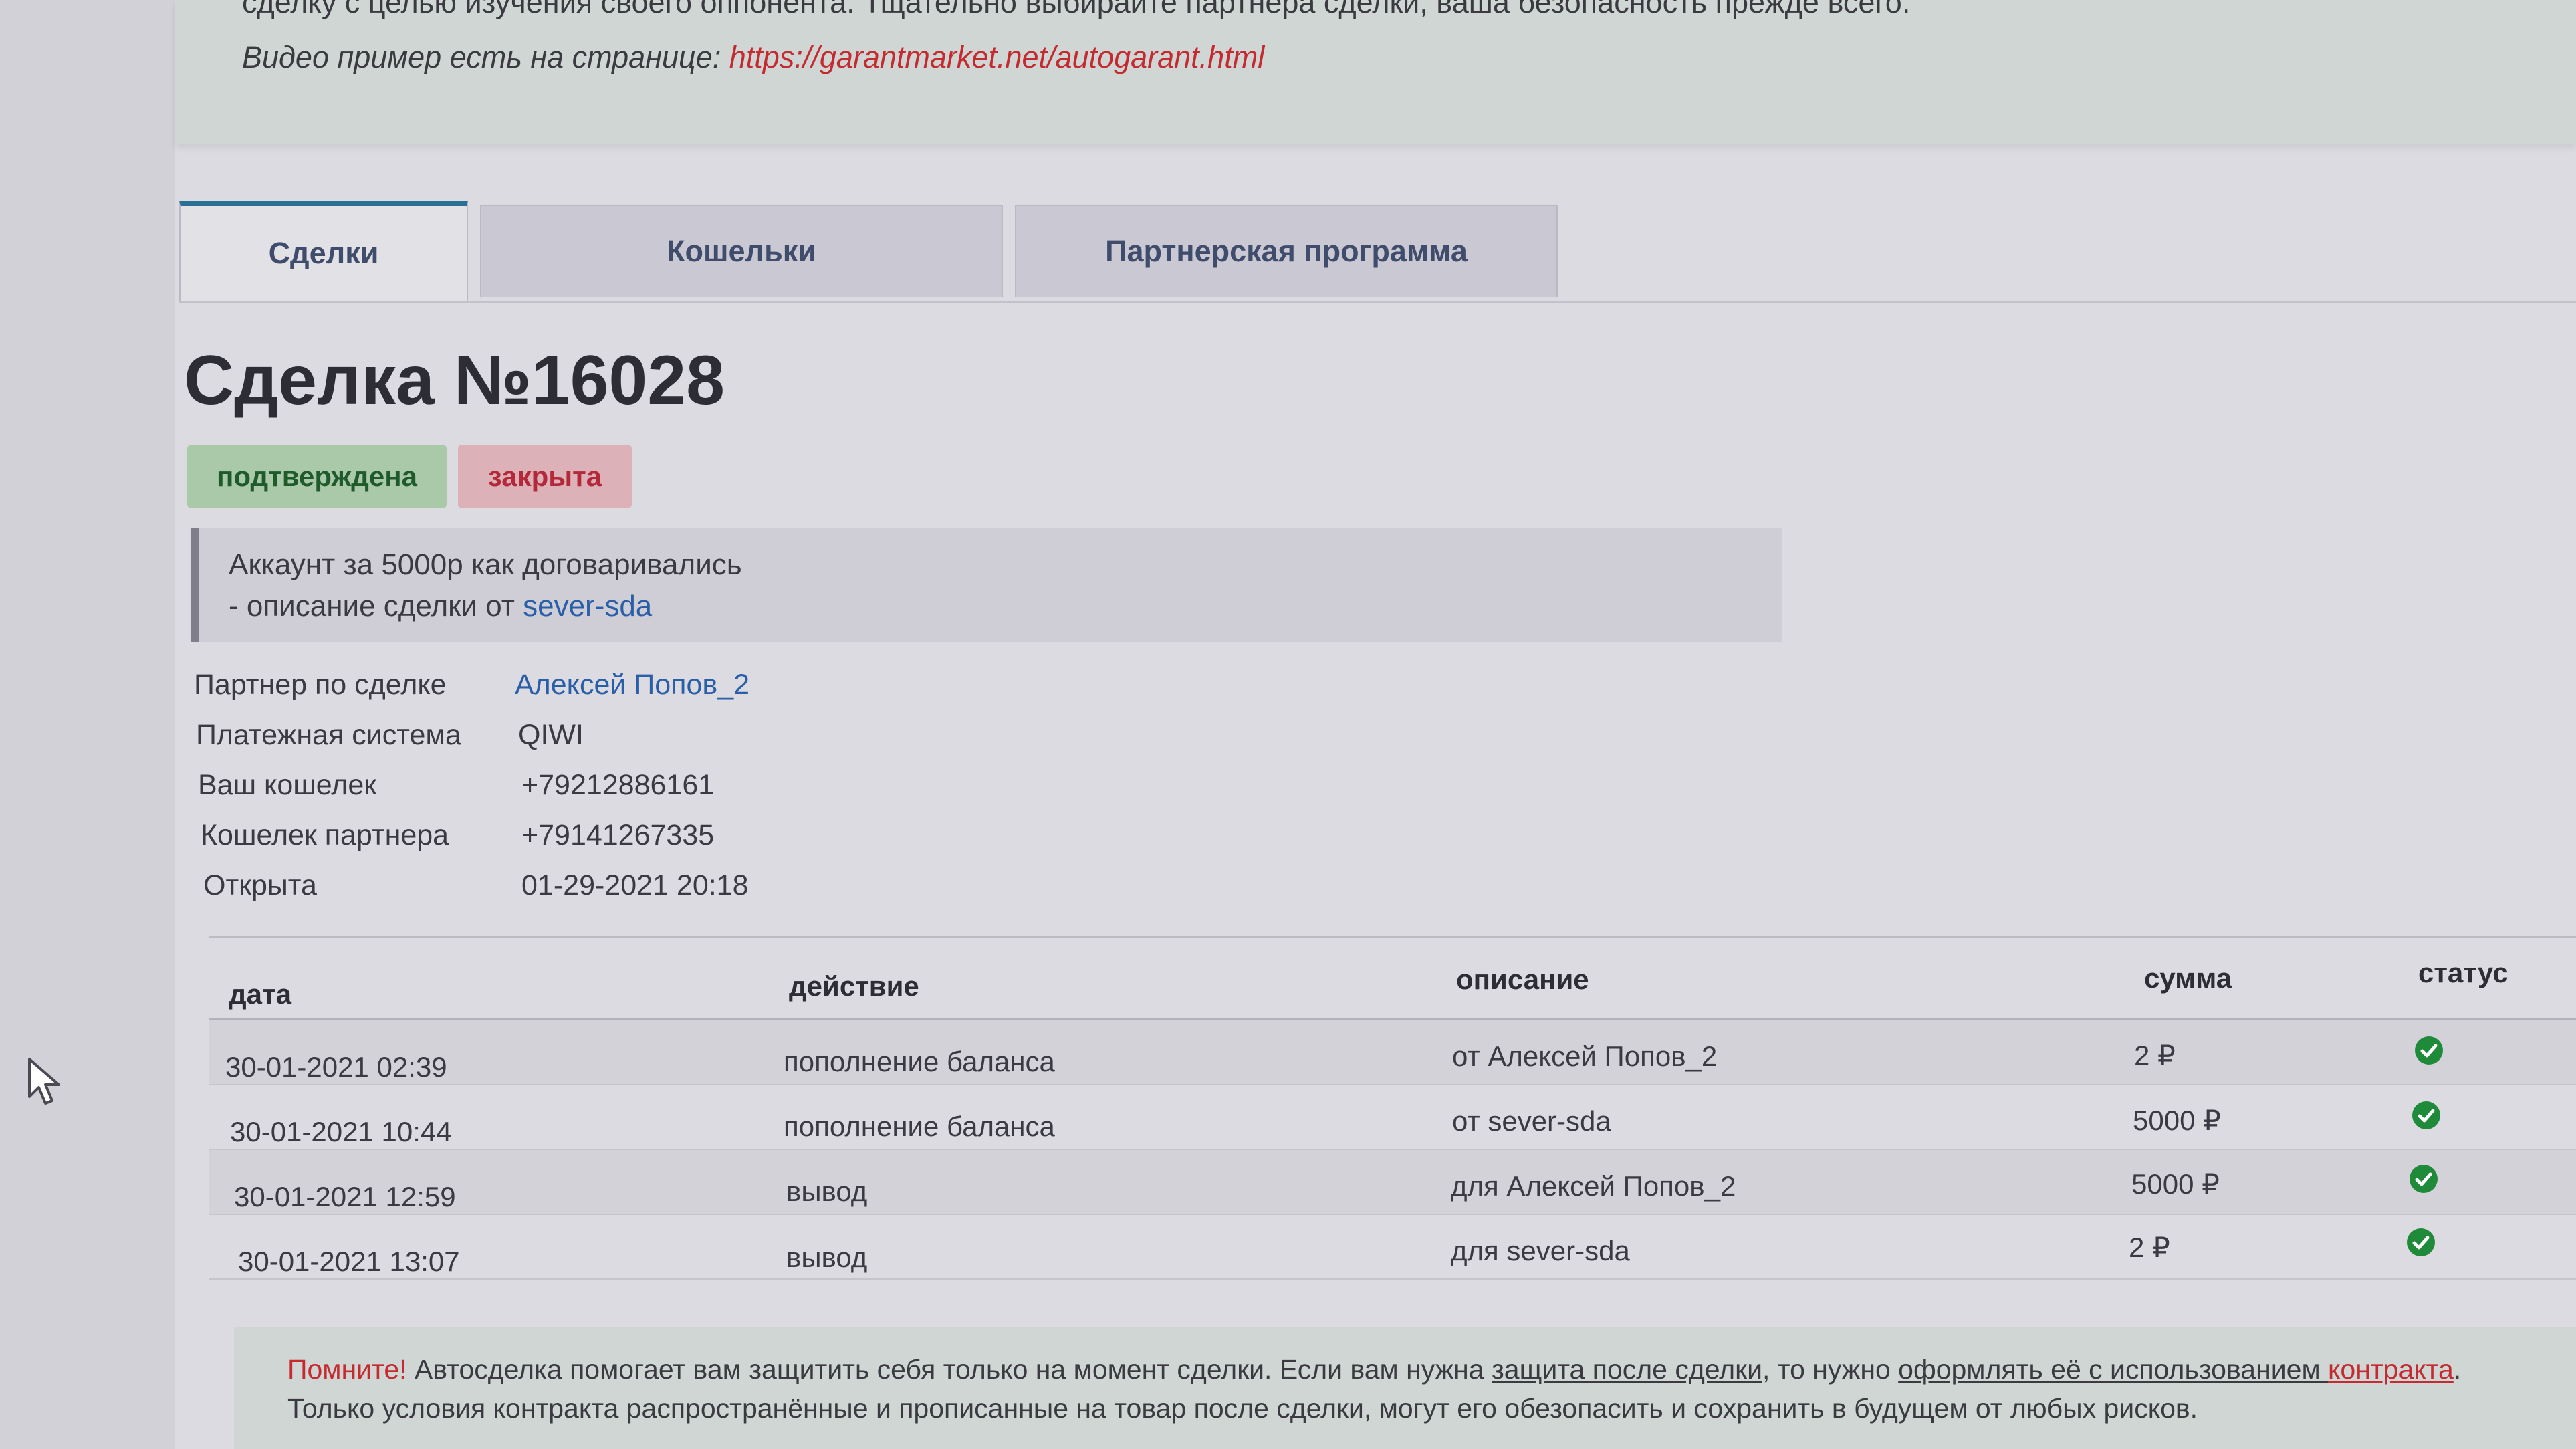  I want to click on deal-description-author-line: - описание сделки от sever-sda, so click(440, 606).